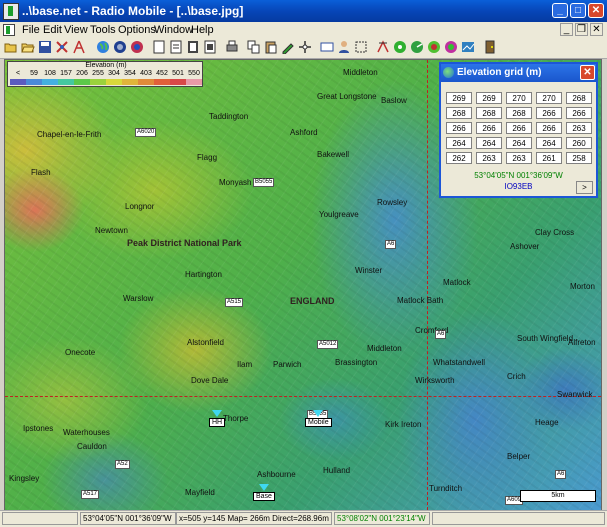 The image size is (607, 527). I want to click on draw-icon, so click(288, 47).